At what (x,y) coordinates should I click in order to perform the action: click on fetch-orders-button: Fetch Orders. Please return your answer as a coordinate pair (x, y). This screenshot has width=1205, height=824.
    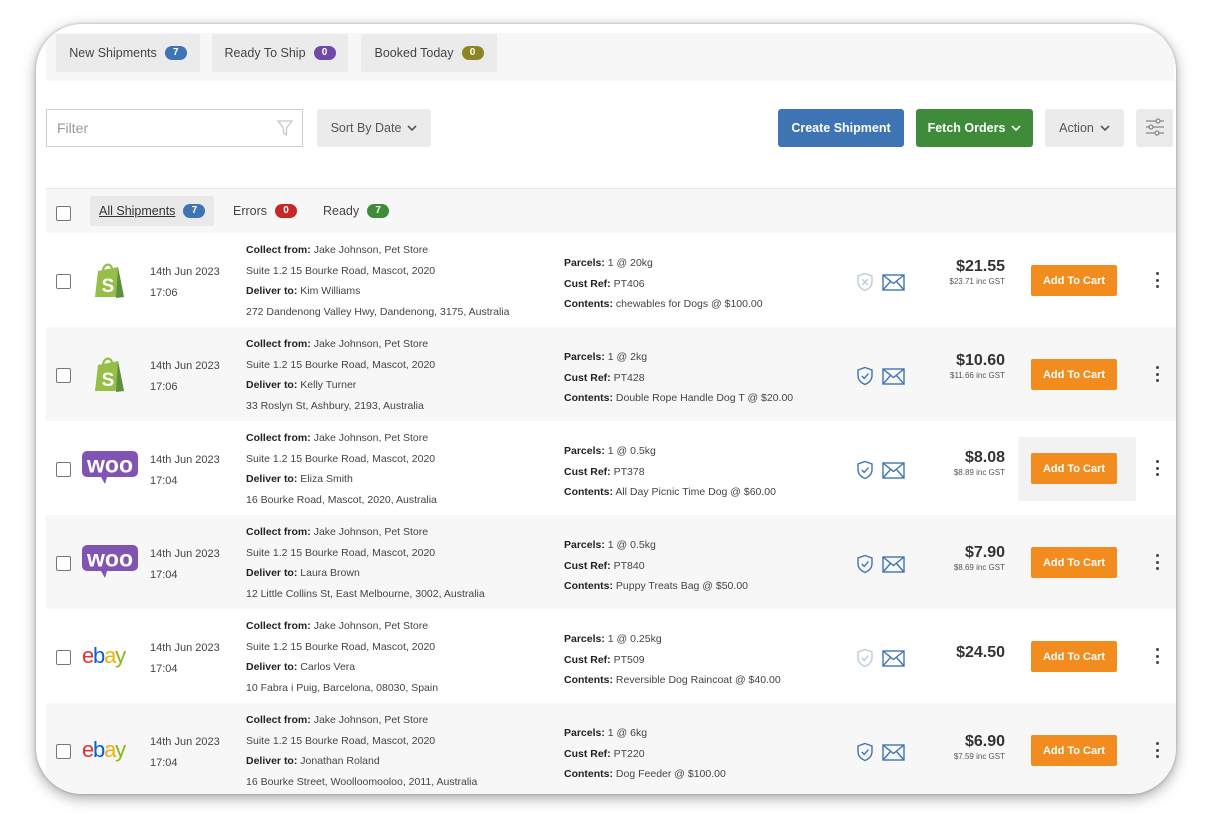
    Looking at the image, I should click on (974, 128).